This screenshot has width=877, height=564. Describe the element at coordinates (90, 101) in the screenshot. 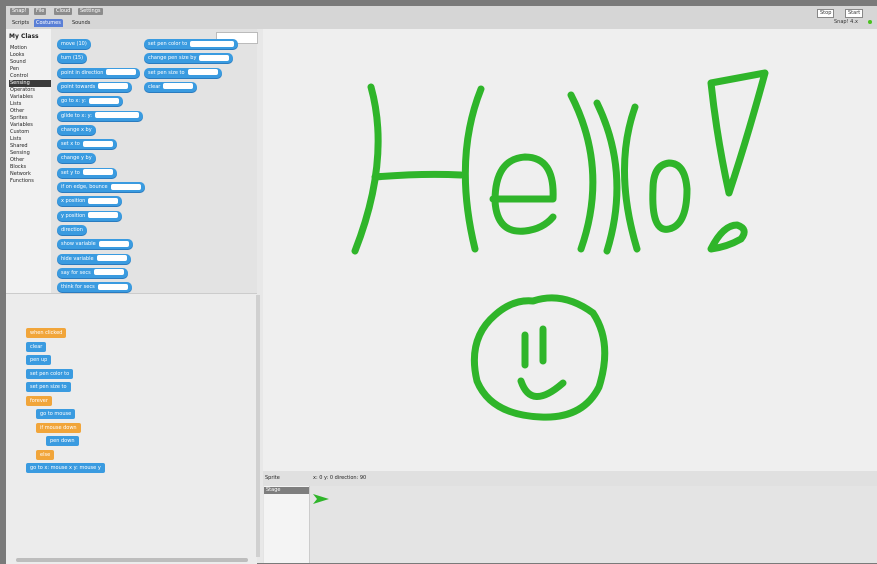

I see `palette-block: go to x: y:` at that location.